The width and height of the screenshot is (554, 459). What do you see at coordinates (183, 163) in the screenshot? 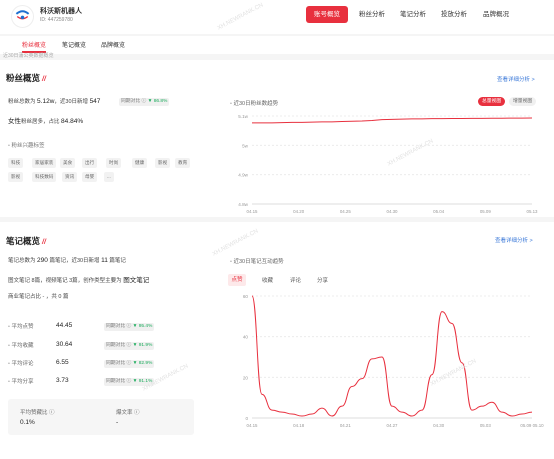
I see `interest-tag: 教育` at bounding box center [183, 163].